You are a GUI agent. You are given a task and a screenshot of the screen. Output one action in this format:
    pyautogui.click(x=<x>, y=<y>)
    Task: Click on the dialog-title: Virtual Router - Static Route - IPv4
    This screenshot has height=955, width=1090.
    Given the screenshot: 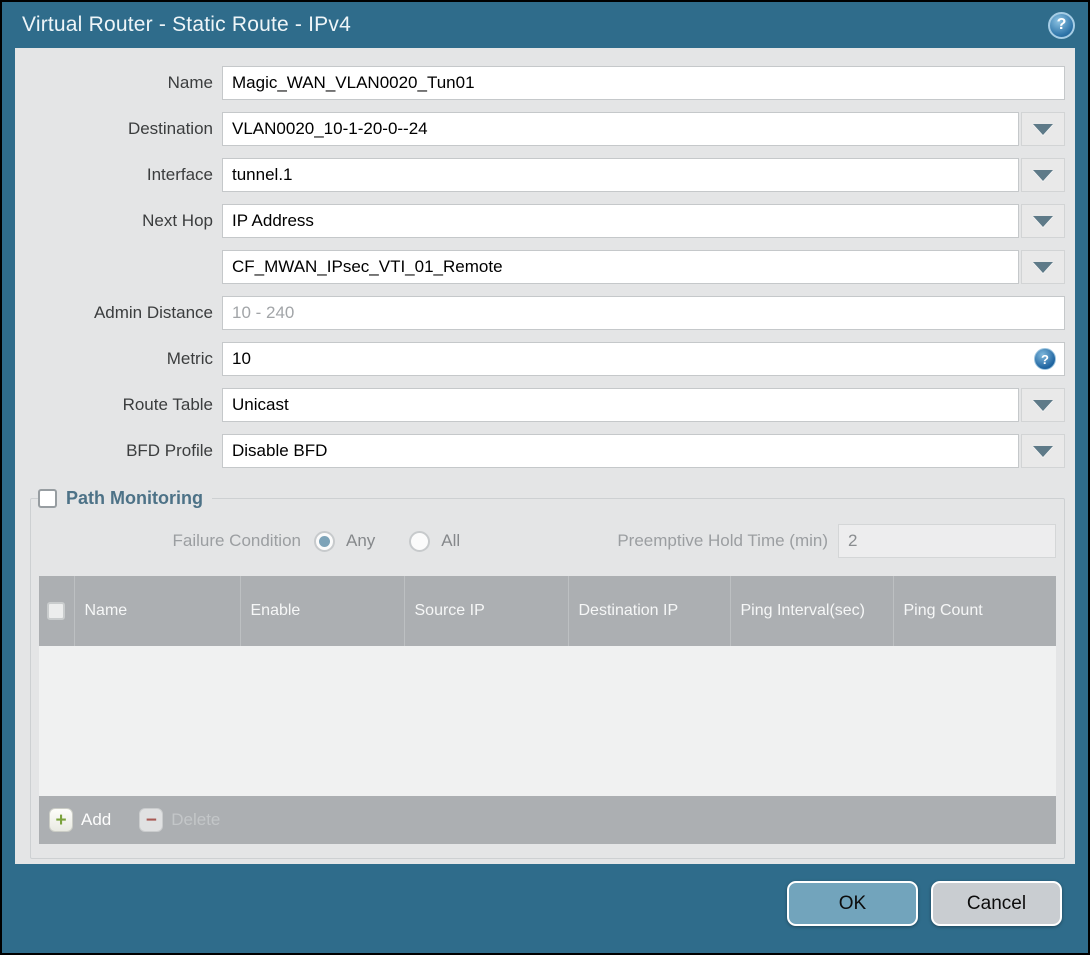 What is the action you would take?
    pyautogui.click(x=186, y=24)
    